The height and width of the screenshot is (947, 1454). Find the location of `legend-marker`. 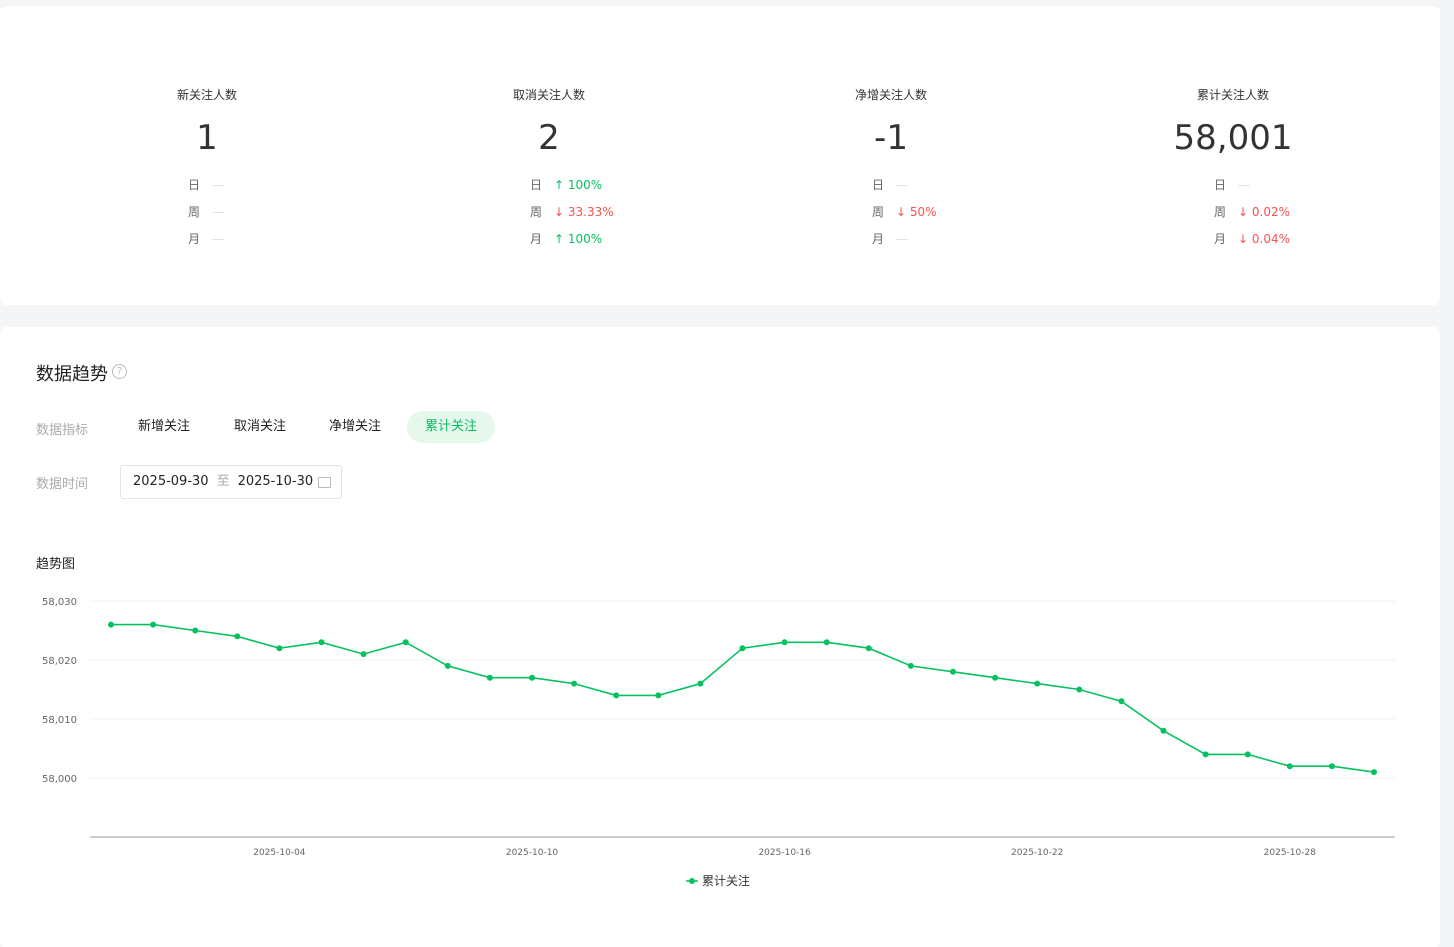

legend-marker is located at coordinates (692, 881).